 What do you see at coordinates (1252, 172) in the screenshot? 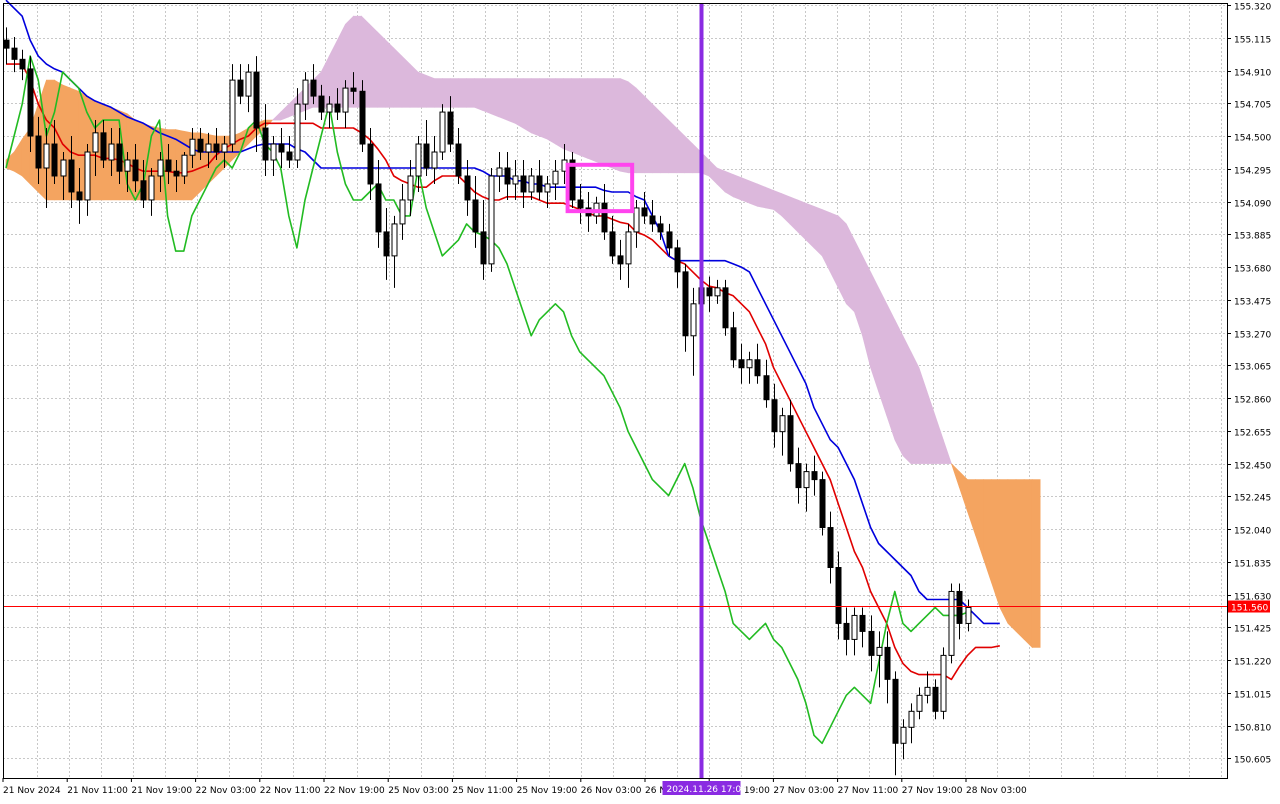
I see `y-axis-tick-label: 154.295` at bounding box center [1252, 172].